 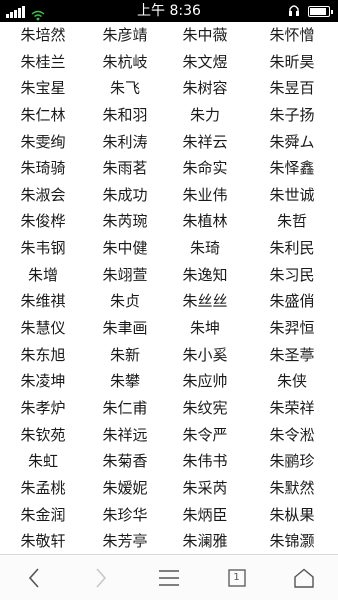 I want to click on name-item: 朱琦骑, so click(x=43, y=168).